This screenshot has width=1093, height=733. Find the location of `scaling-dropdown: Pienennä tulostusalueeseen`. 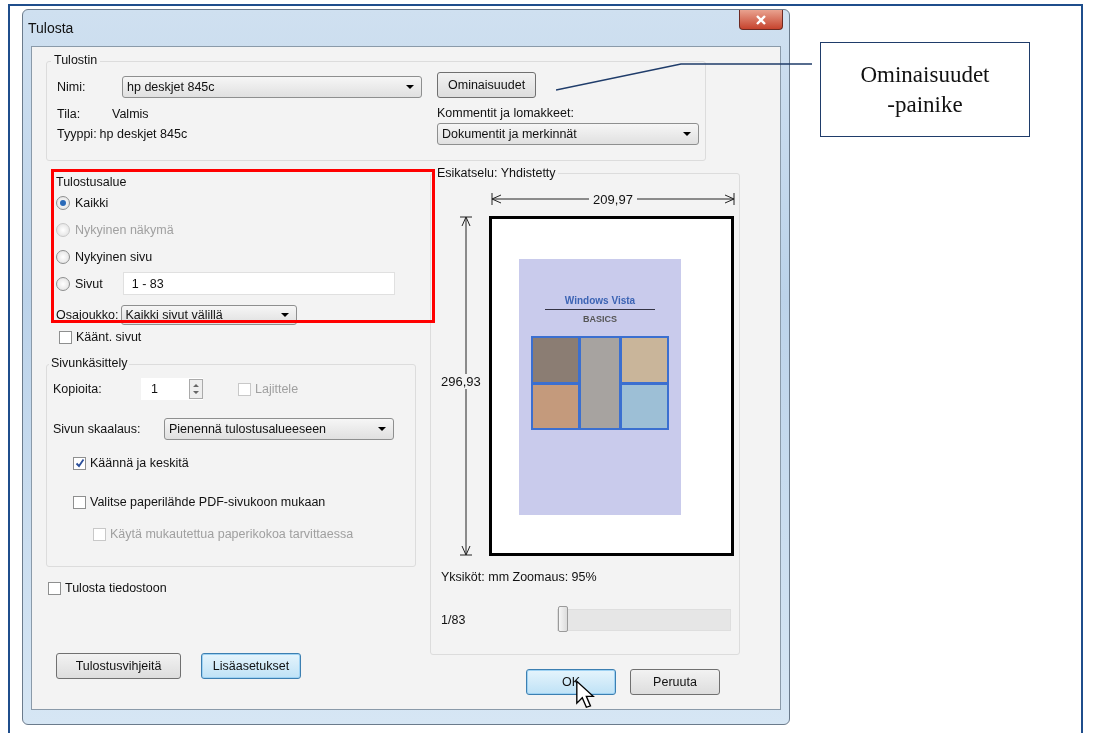

scaling-dropdown: Pienennä tulostusalueeseen is located at coordinates (279, 429).